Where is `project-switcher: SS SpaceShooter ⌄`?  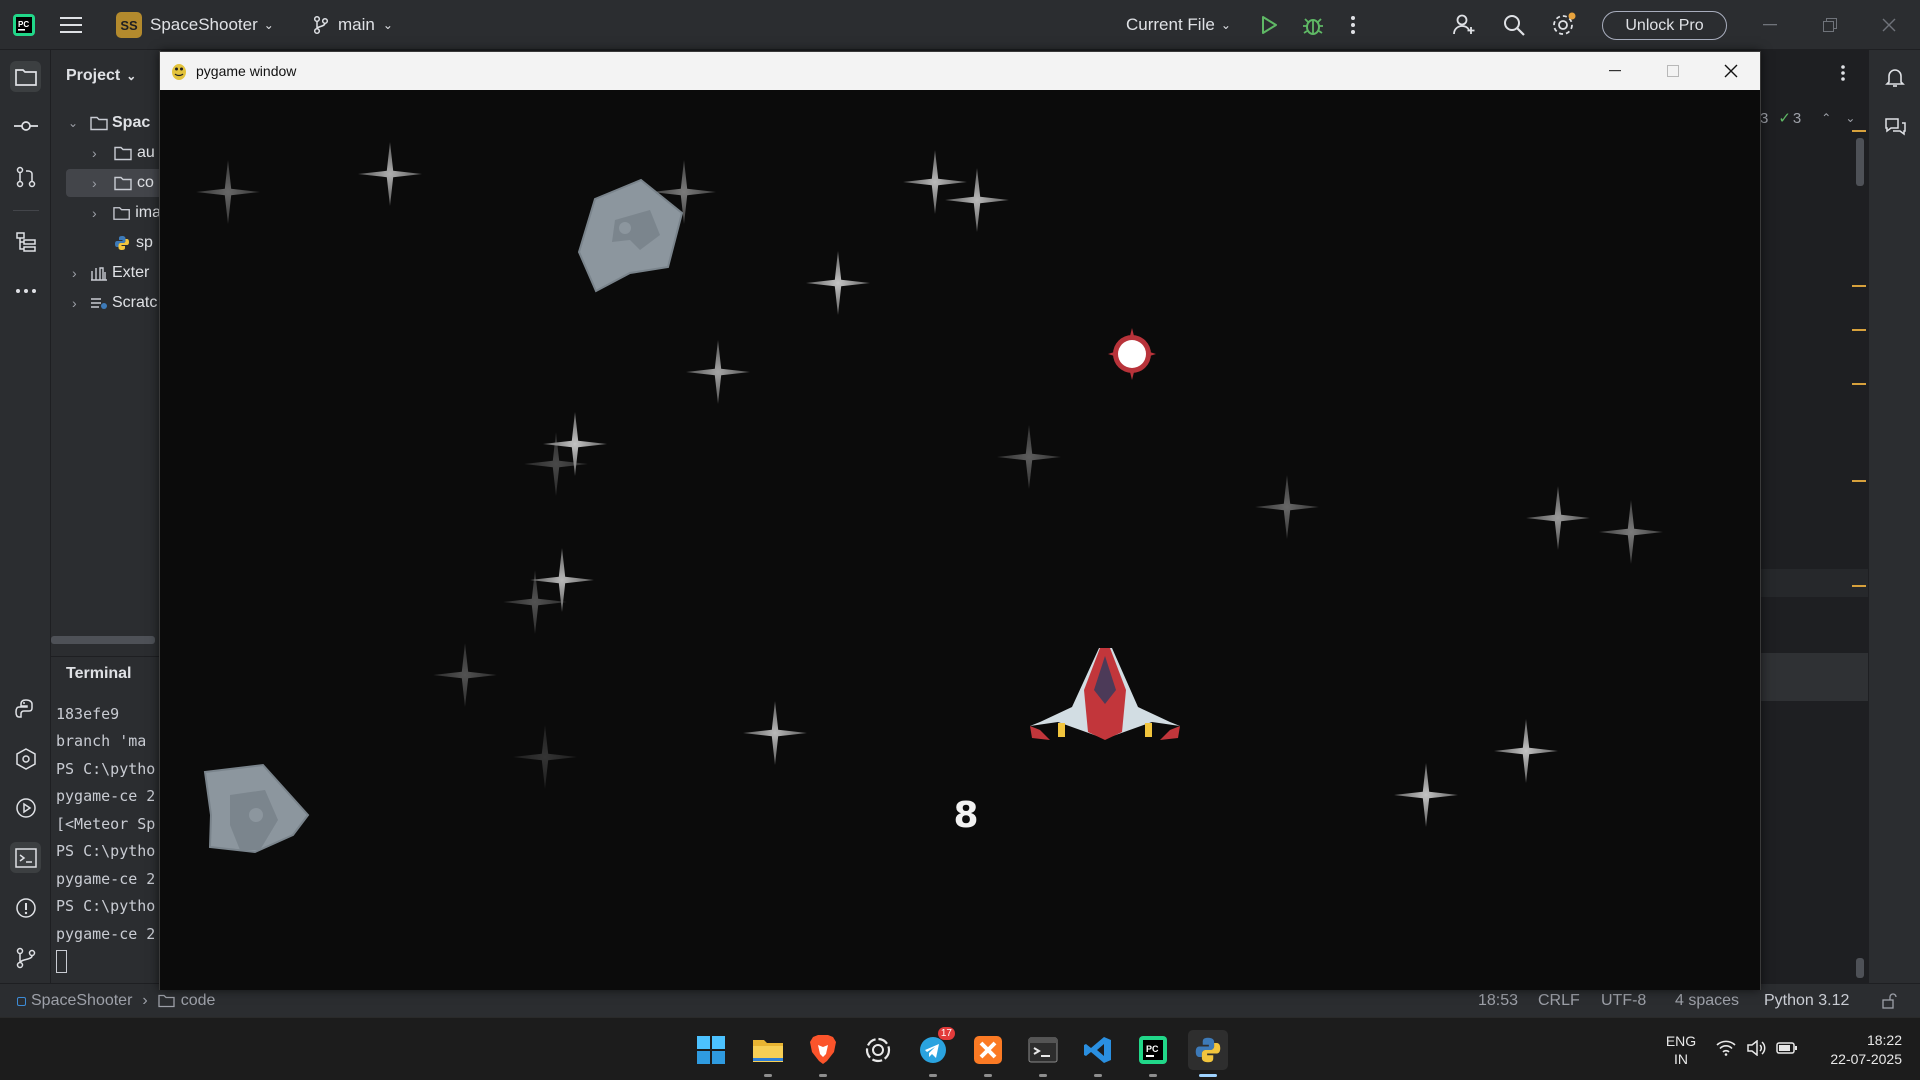
project-switcher: SS SpaceShooter ⌄ is located at coordinates (195, 25).